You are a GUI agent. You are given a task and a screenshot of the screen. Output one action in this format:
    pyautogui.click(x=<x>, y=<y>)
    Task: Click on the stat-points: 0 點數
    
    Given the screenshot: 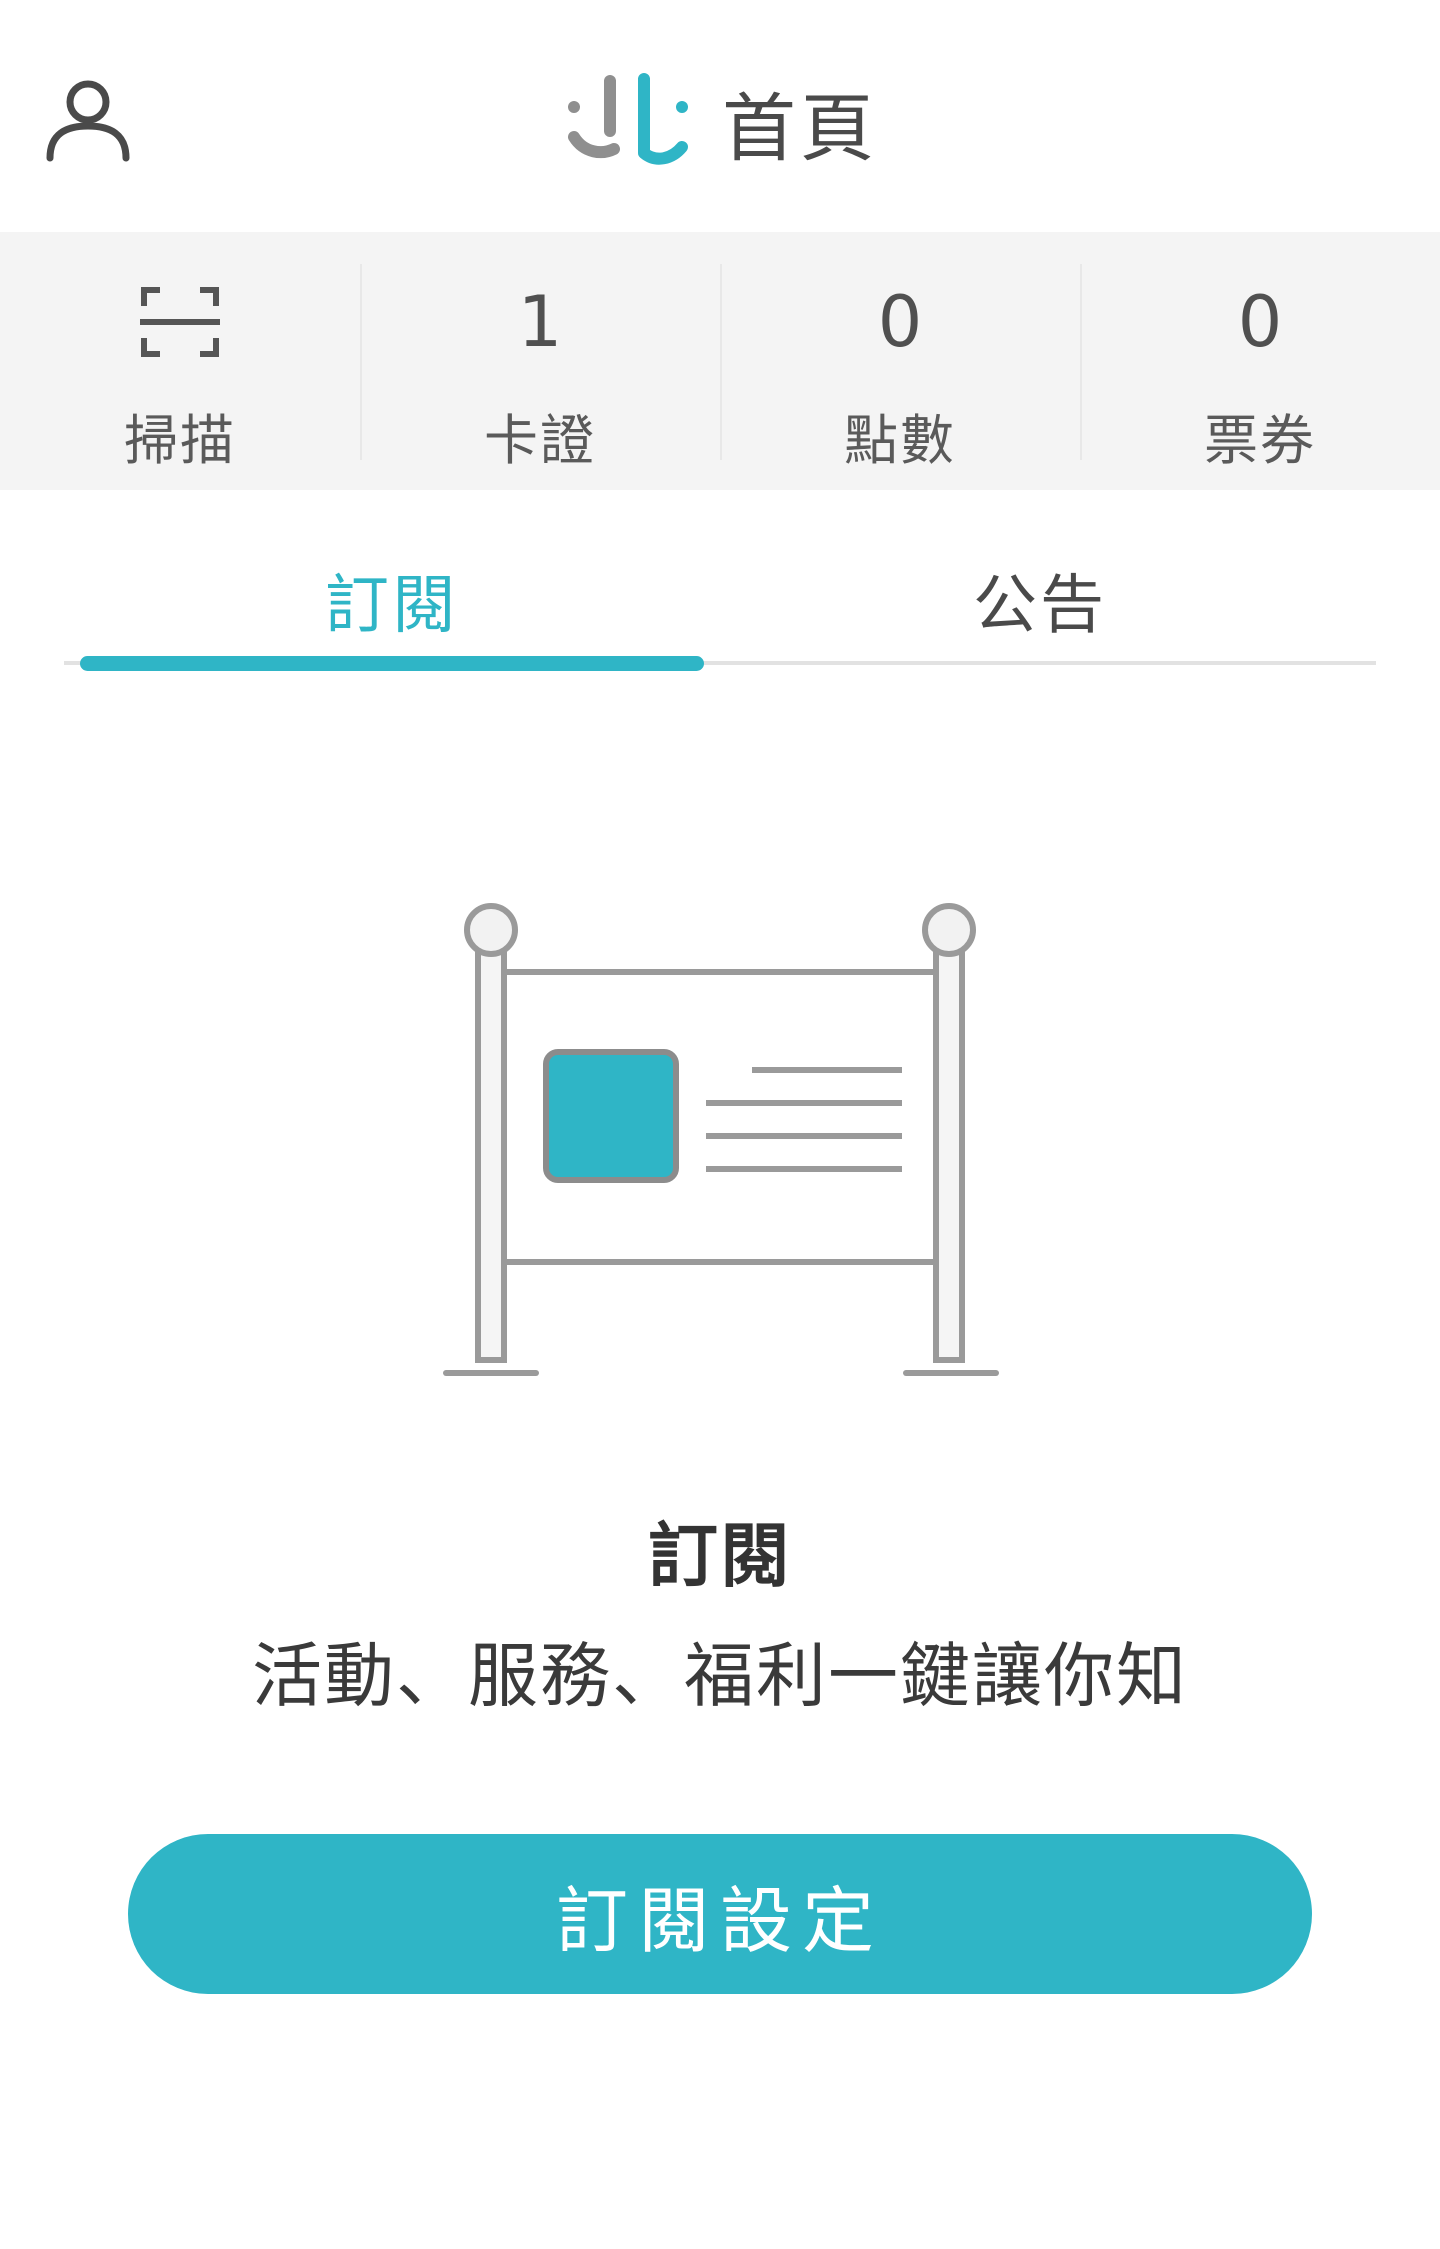 What is the action you would take?
    pyautogui.click(x=900, y=361)
    